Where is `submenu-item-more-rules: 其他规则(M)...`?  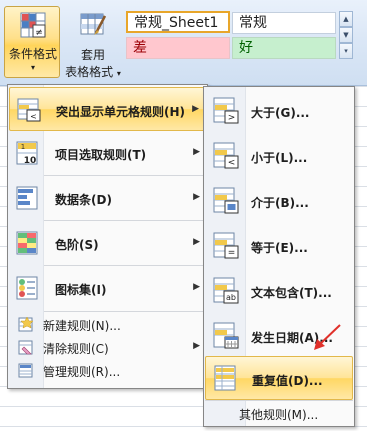
submenu-item-more-rules: 其他规则(M)... is located at coordinates (279, 413).